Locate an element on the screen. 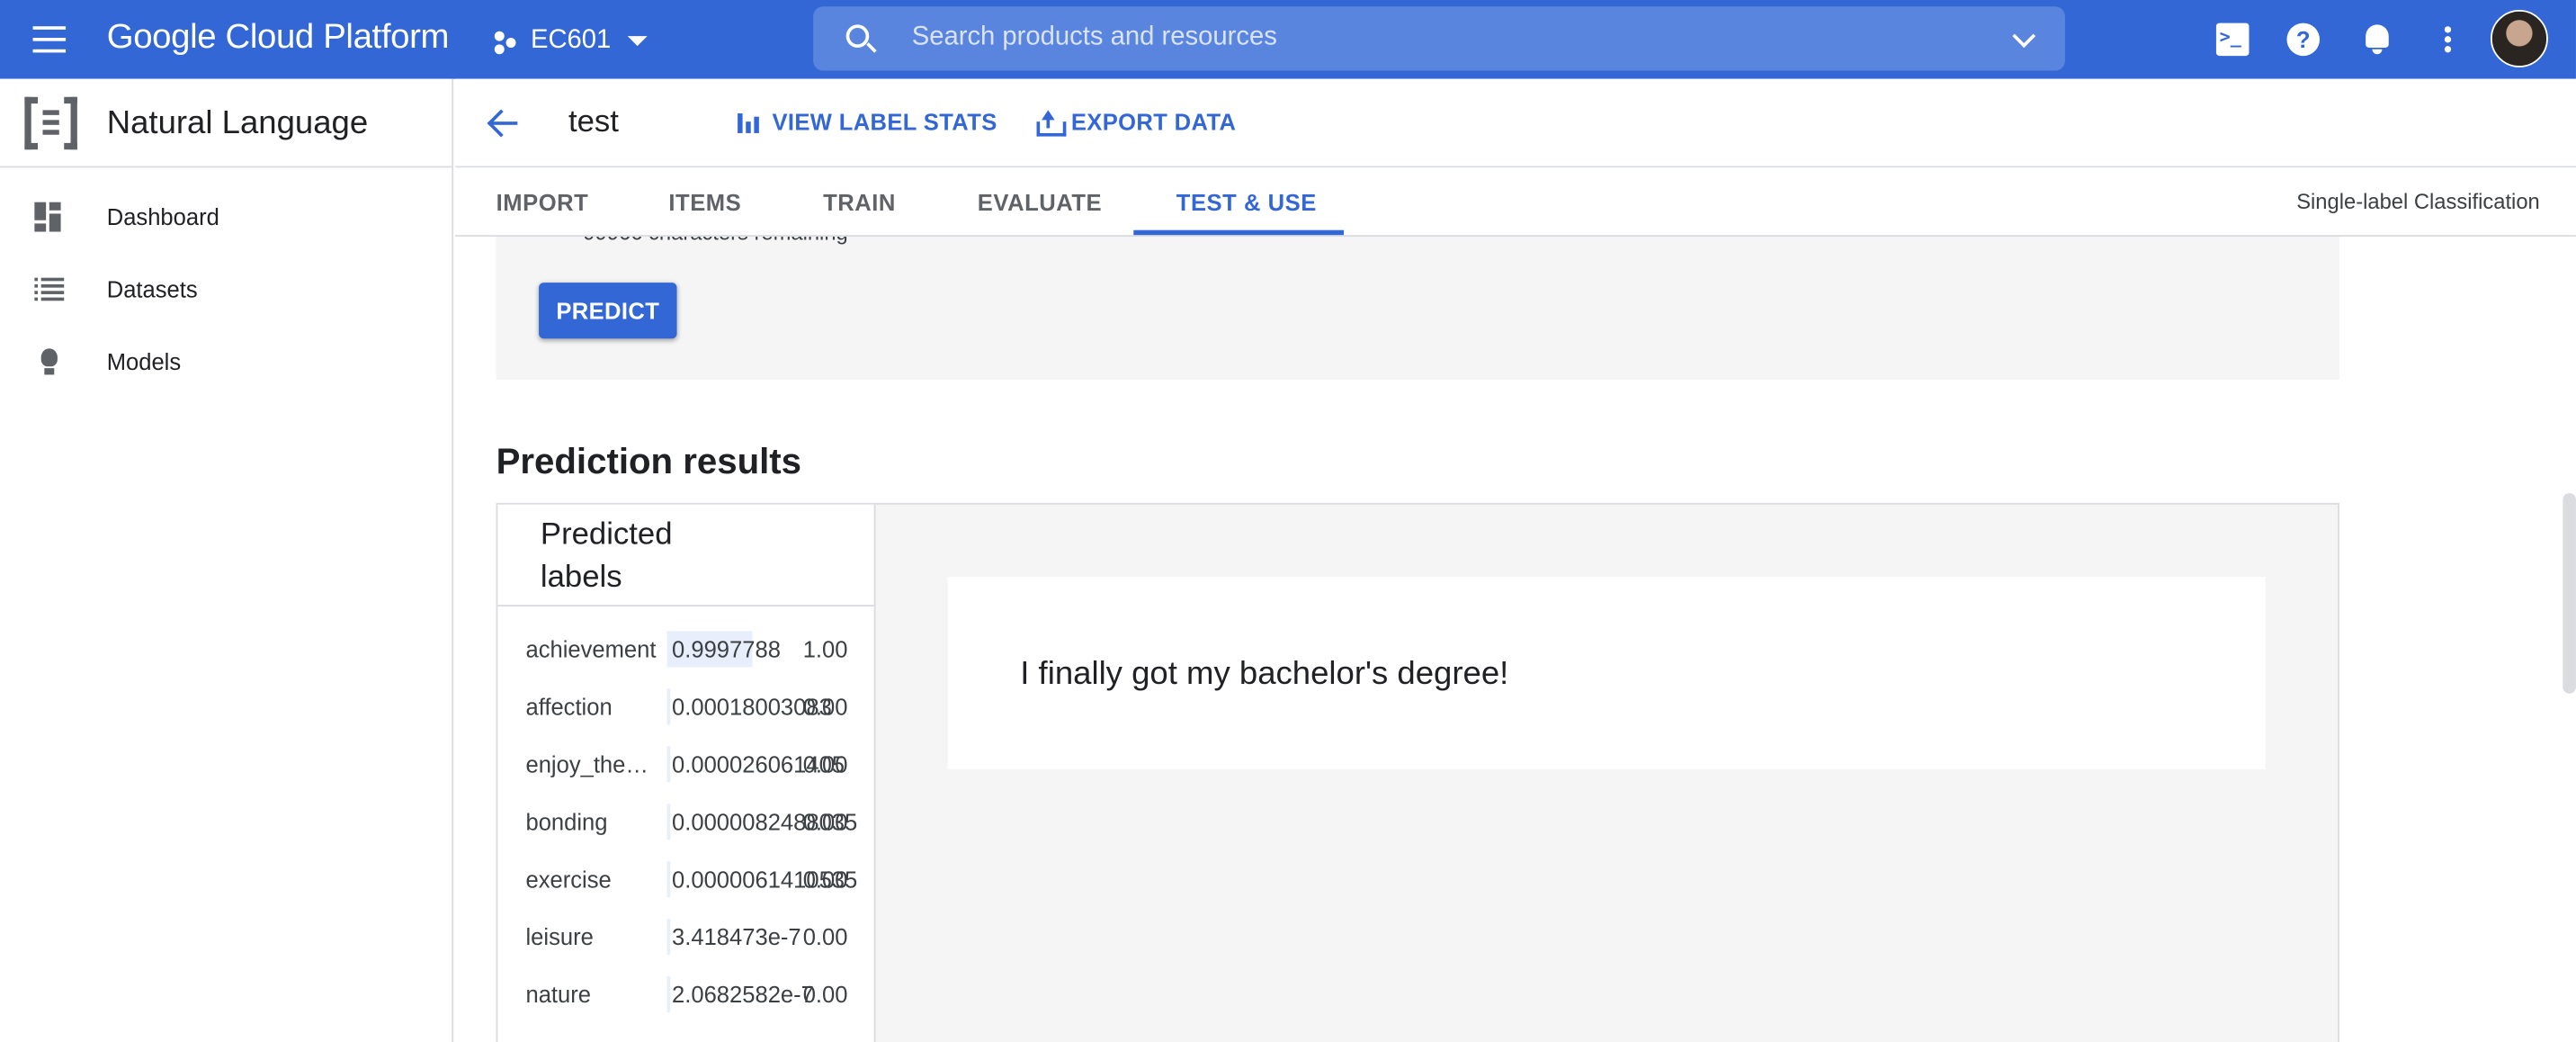  product-header: Natural Language is located at coordinates (226, 123).